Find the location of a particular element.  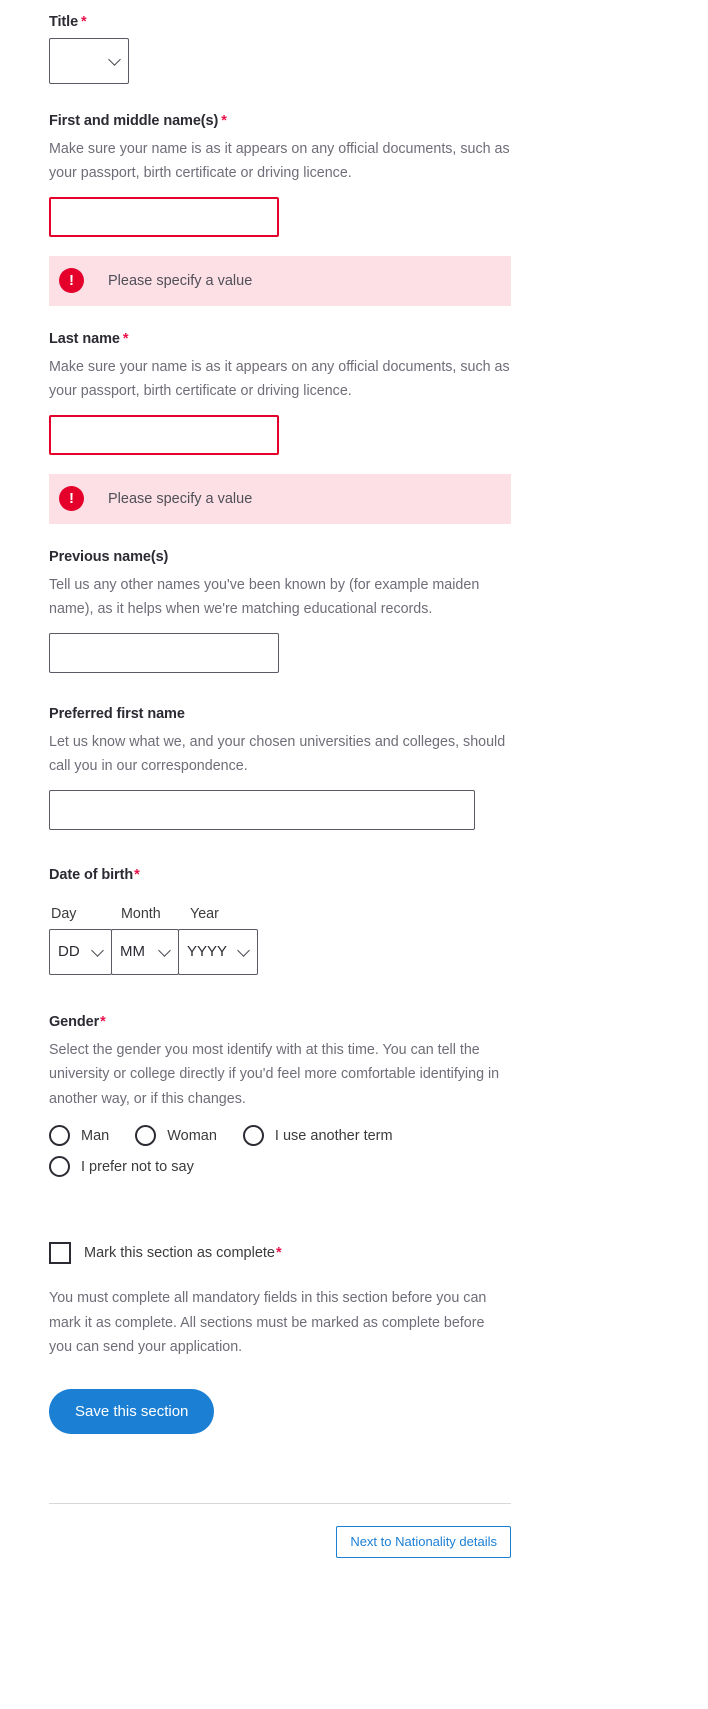

gender-option-woman: Woman is located at coordinates (176, 1136).